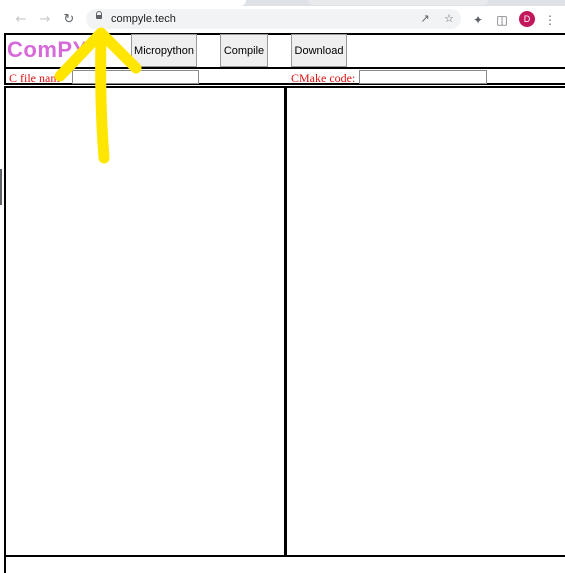 The image size is (565, 573). I want to click on menu-icon: ⋮, so click(550, 20).